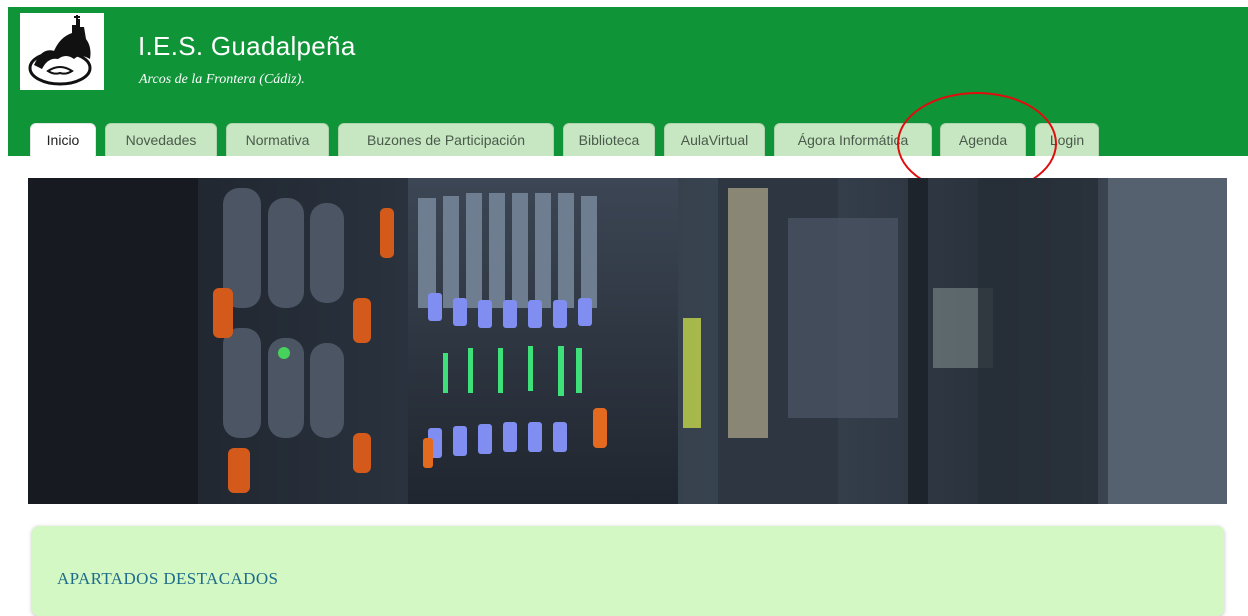  Describe the element at coordinates (446, 139) in the screenshot. I see `tab-buzones-de-participacion: Buzones de Participación` at that location.